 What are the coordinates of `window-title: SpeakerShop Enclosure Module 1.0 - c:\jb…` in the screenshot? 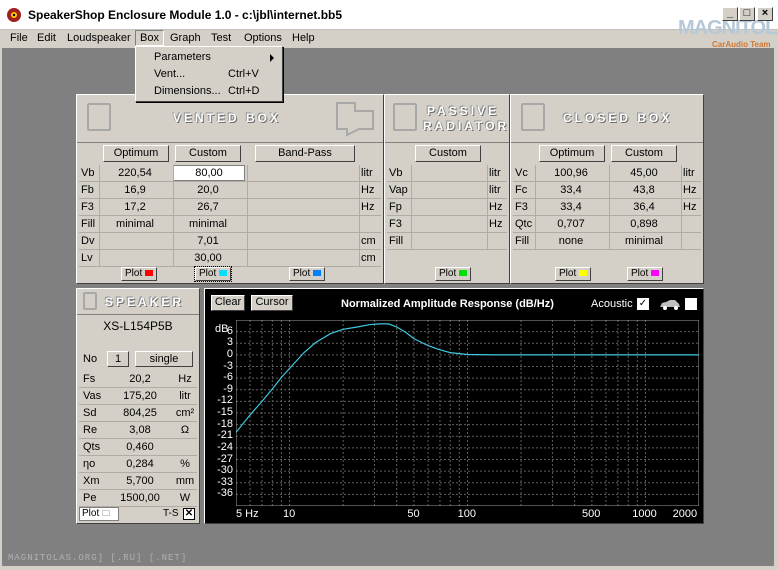 It's located at (185, 15).